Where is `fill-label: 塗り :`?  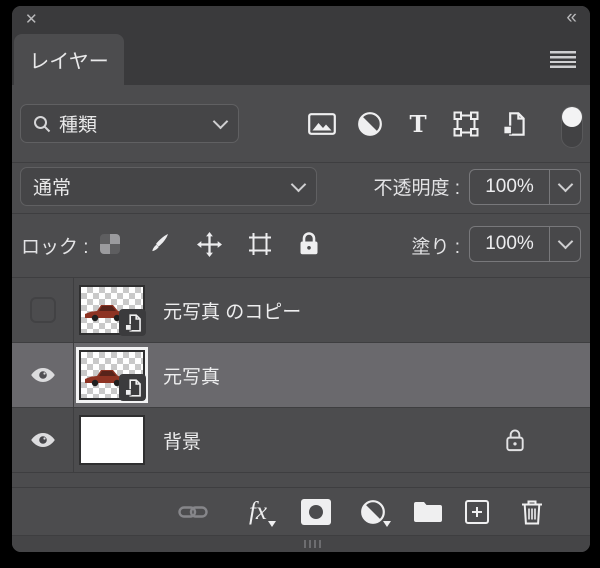
fill-label: 塗り : is located at coordinates (435, 247).